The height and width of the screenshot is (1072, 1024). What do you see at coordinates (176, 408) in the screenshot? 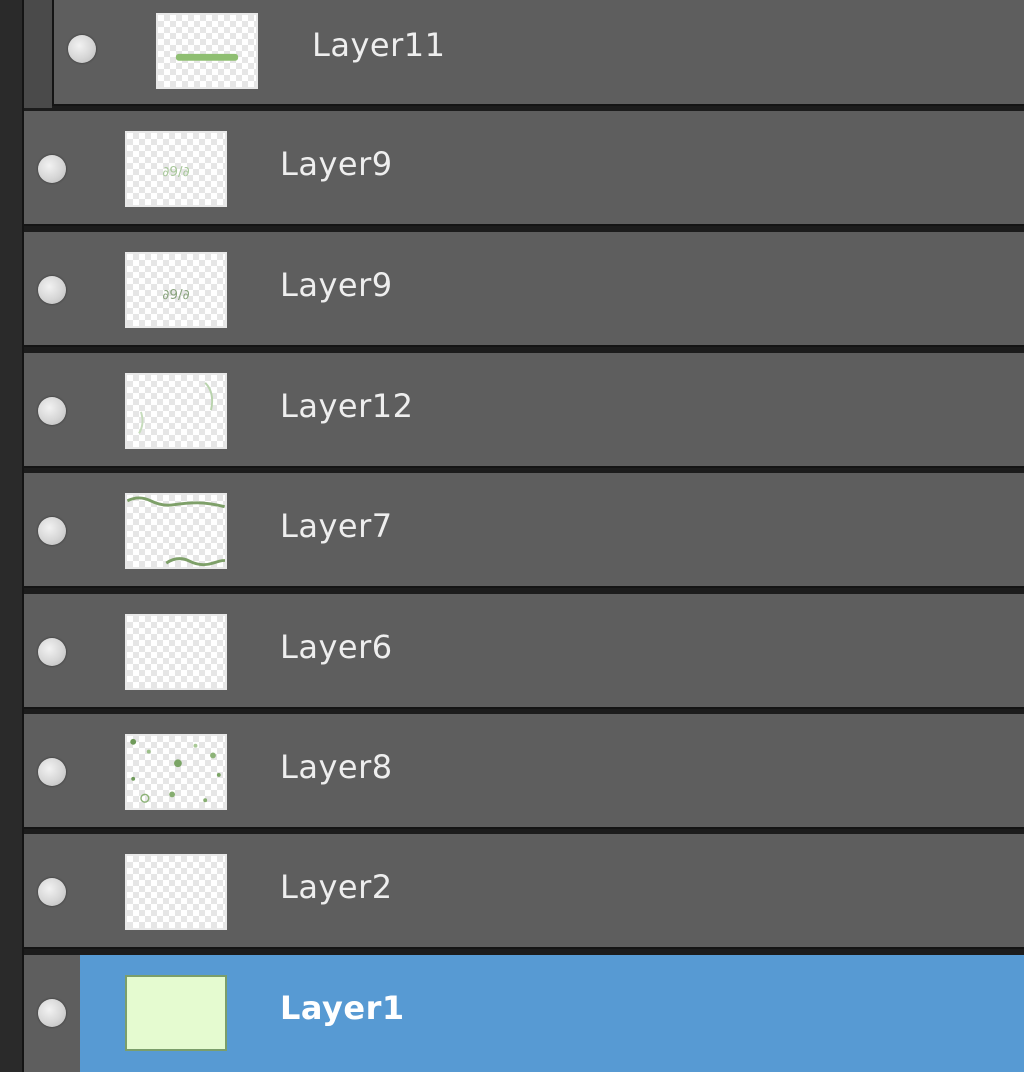
I see `corner-marks-icon` at bounding box center [176, 408].